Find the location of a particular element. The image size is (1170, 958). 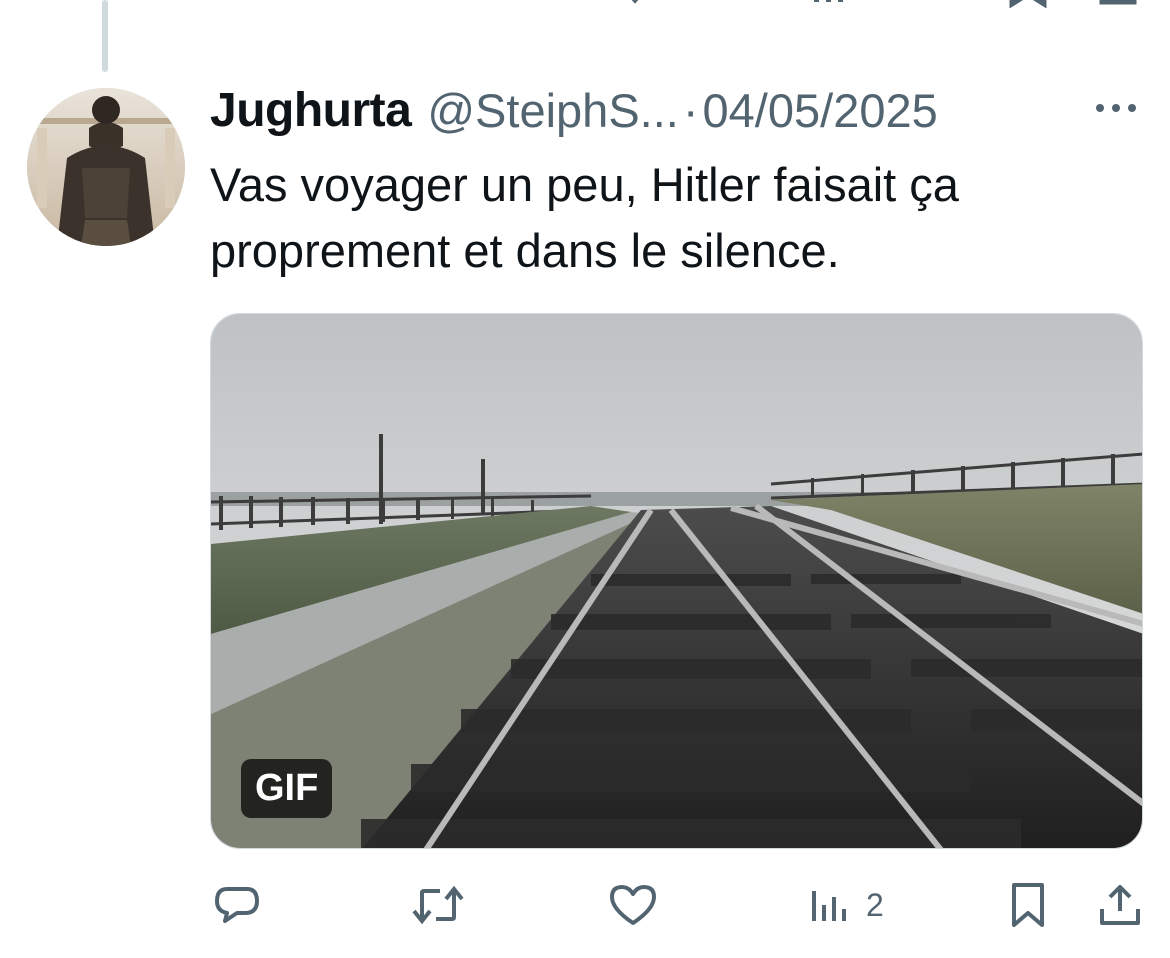

views-count: 2 is located at coordinates (875, 904).